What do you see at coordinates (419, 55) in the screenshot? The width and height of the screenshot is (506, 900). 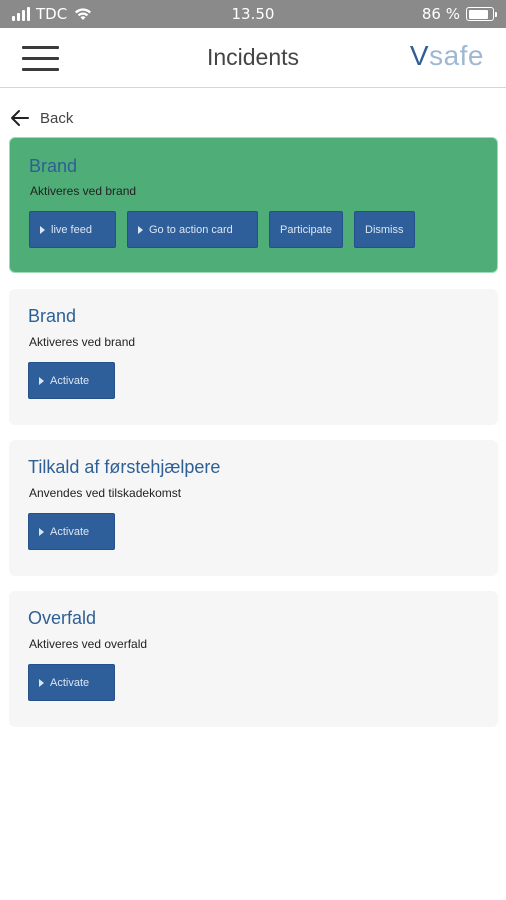 I see `logo-v: V` at bounding box center [419, 55].